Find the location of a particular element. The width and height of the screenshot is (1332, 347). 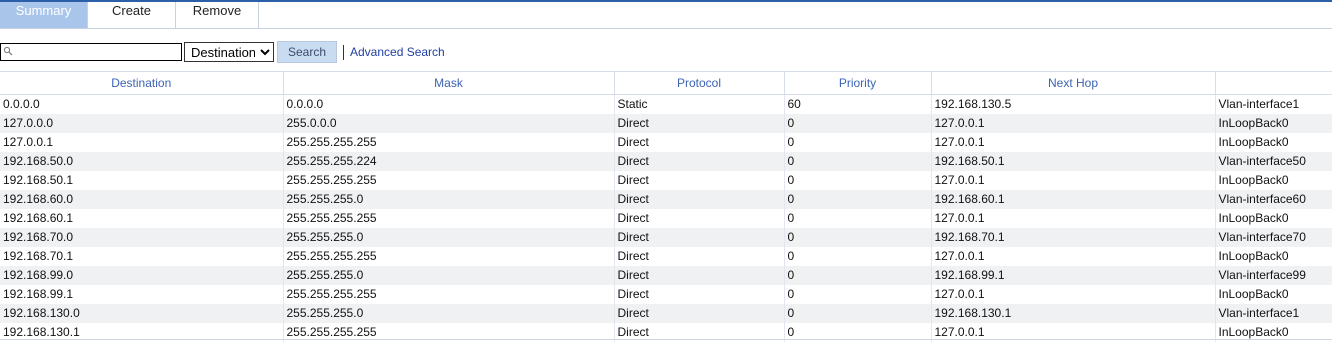

cell-mask: 255.255.255.224 is located at coordinates (449, 161).